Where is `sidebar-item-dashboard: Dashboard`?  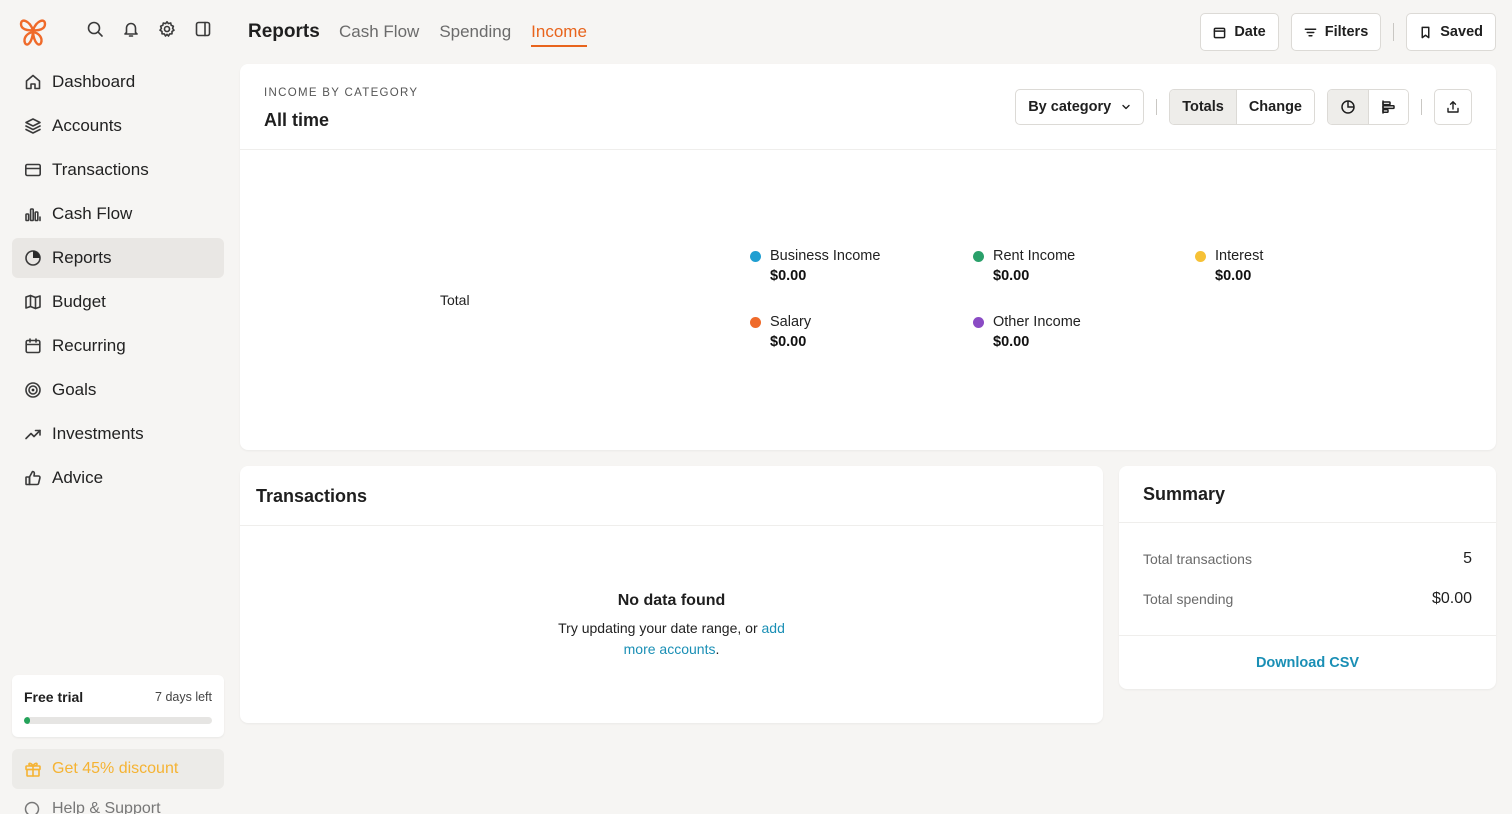 sidebar-item-dashboard: Dashboard is located at coordinates (118, 82).